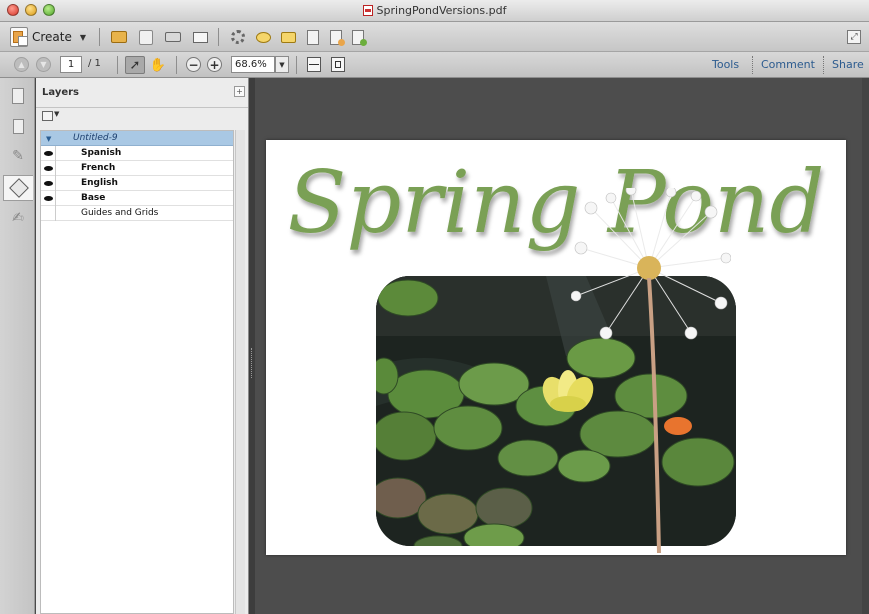 The image size is (869, 614). What do you see at coordinates (137, 198) in the screenshot?
I see `layer-row-base: Base` at bounding box center [137, 198].